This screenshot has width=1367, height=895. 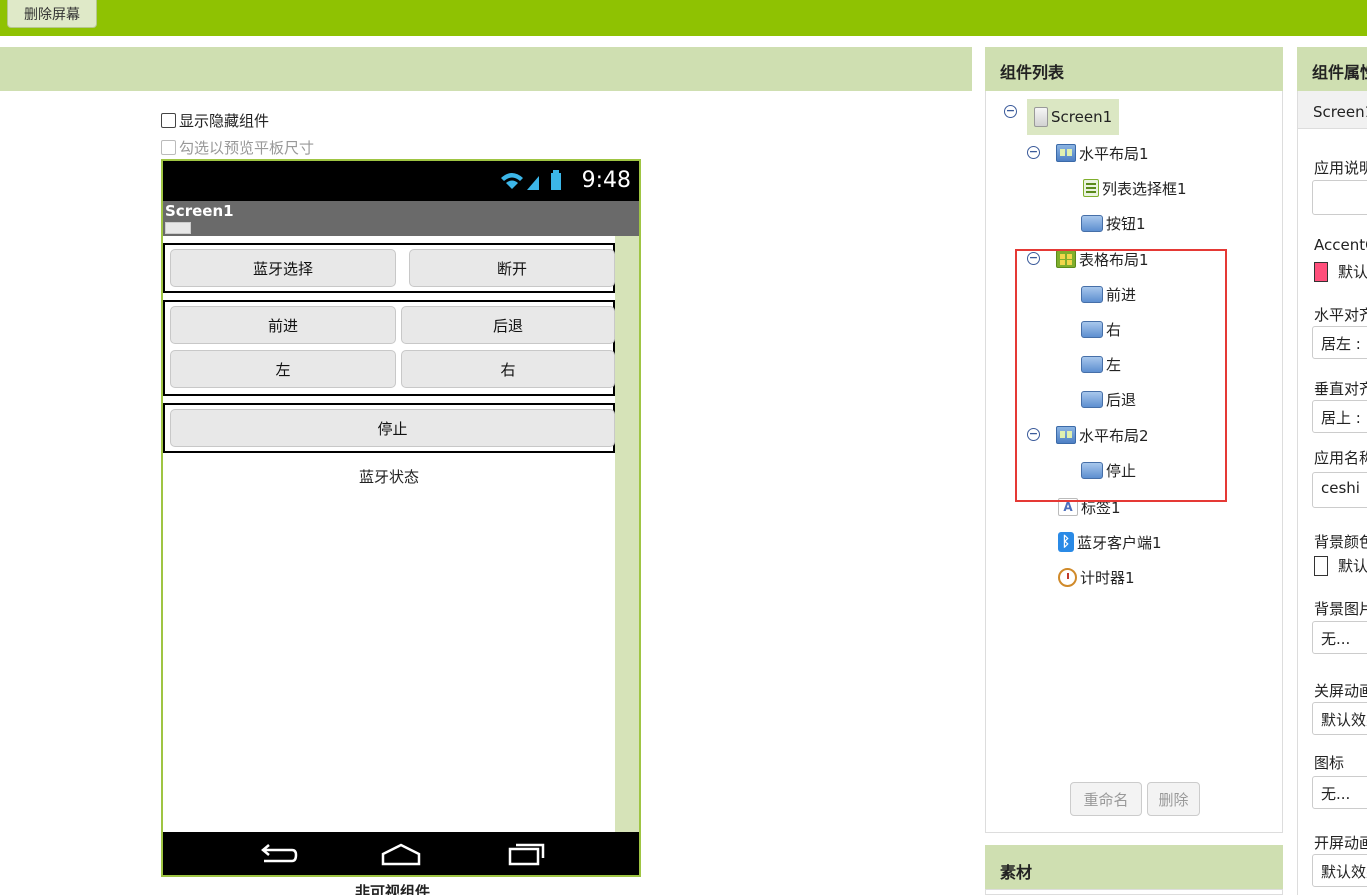 I want to click on show-hidden-checkbox-row: 显示隐藏组件, so click(x=215, y=120).